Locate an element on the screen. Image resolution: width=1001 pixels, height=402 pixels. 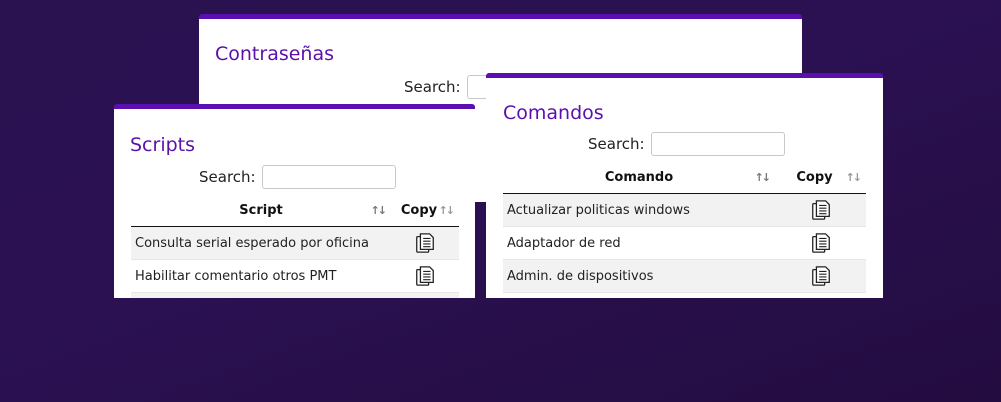
scripts-column-header-copy: Copy ↑↓ is located at coordinates (425, 211).